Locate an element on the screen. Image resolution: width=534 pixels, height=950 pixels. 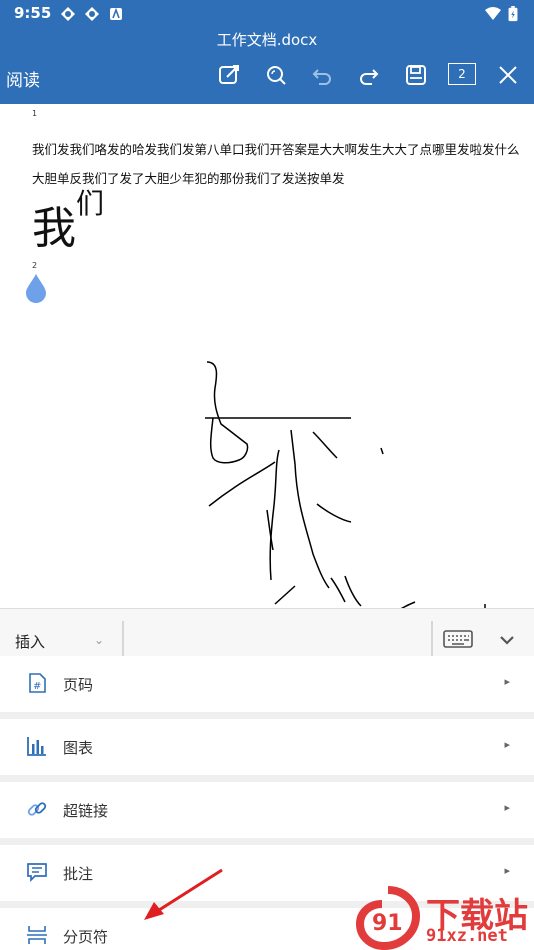
search-button is located at coordinates (276, 75).